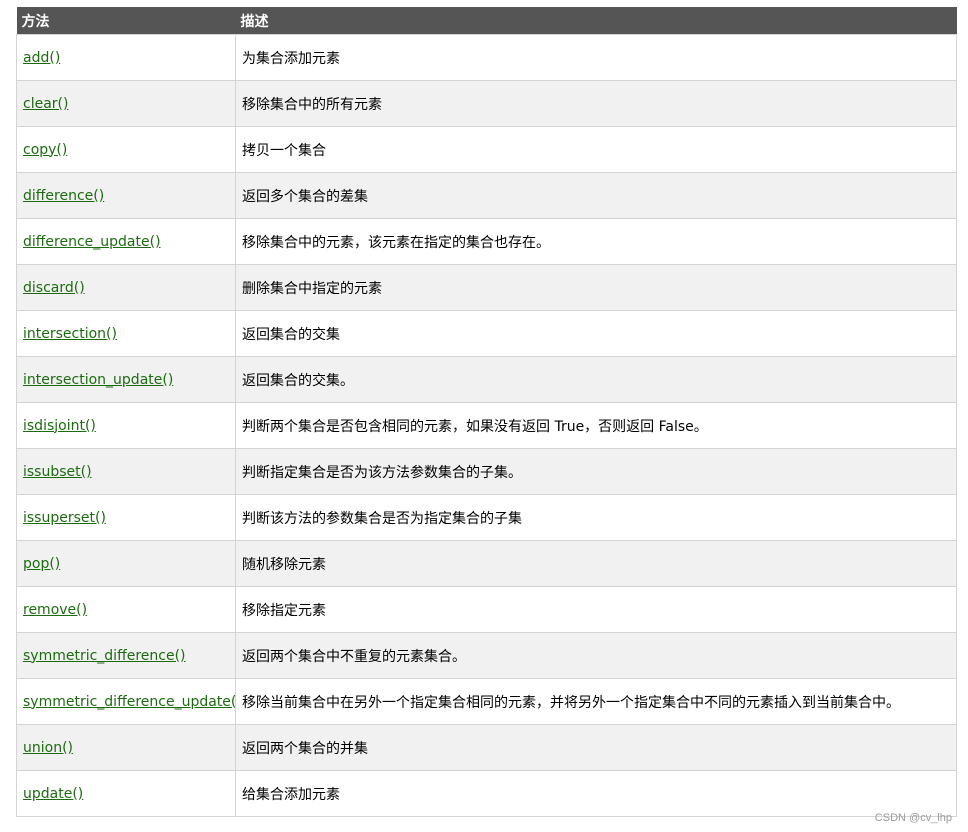 The height and width of the screenshot is (832, 968). Describe the element at coordinates (596, 195) in the screenshot. I see `description-cell: 返回多个集合的差集` at that location.